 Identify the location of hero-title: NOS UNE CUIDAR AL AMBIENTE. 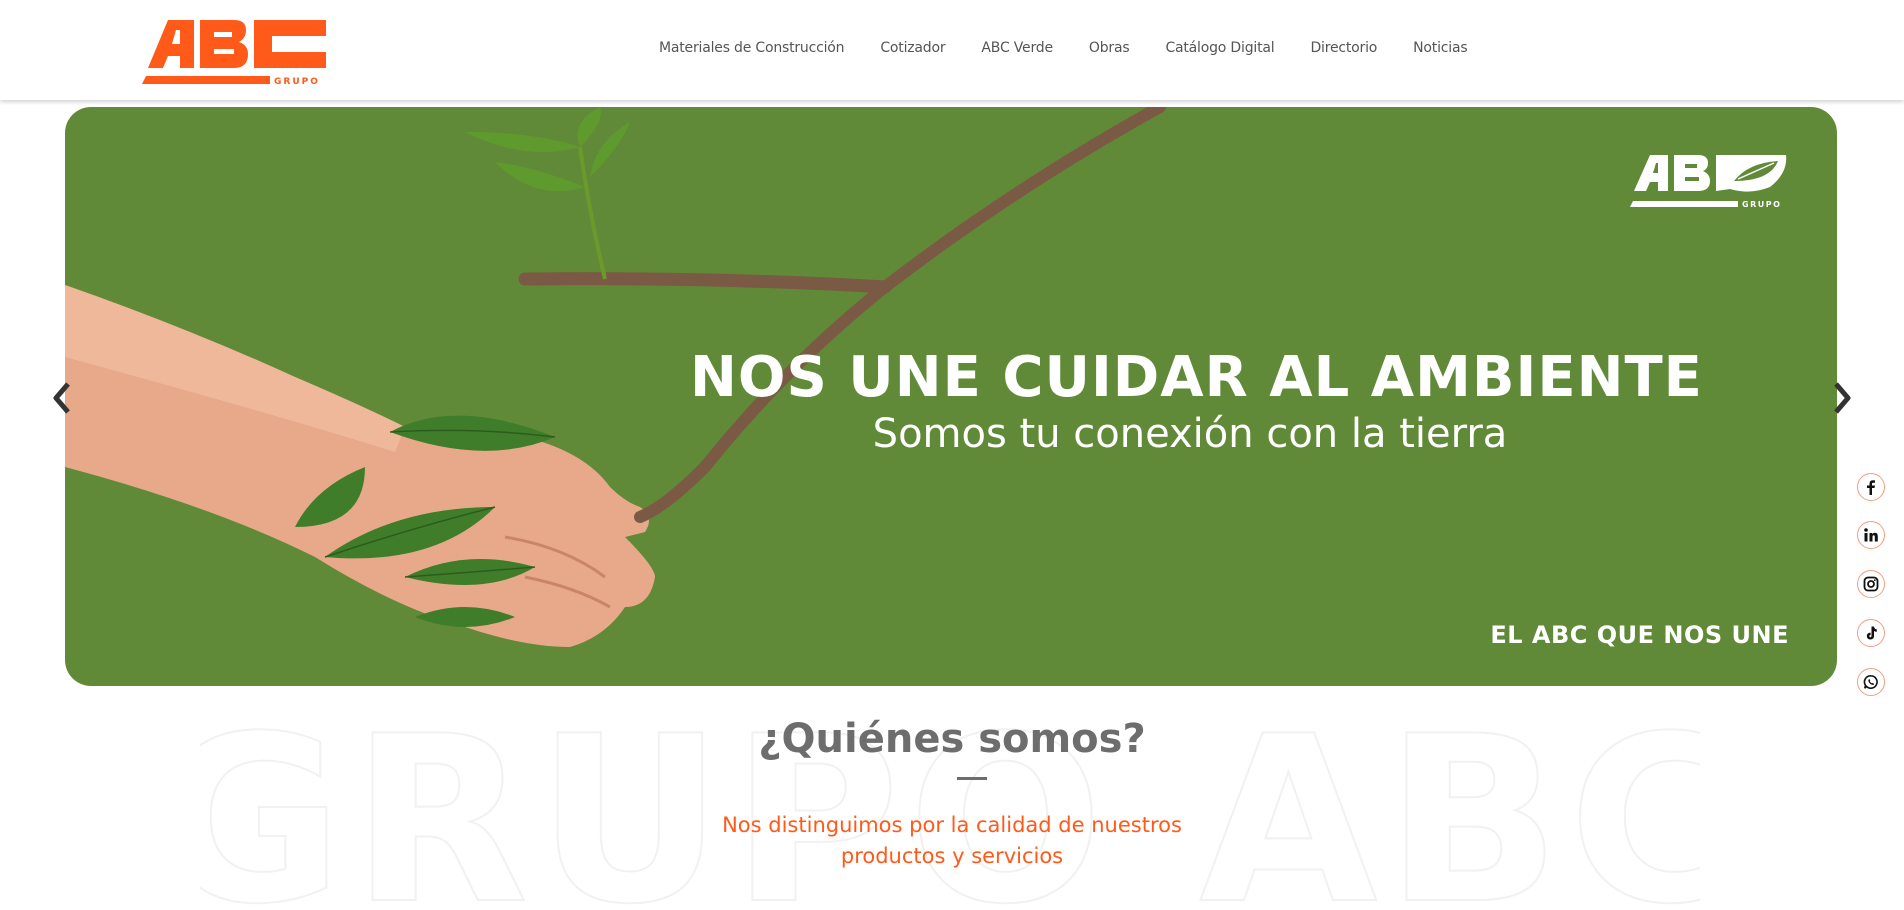
(1196, 377).